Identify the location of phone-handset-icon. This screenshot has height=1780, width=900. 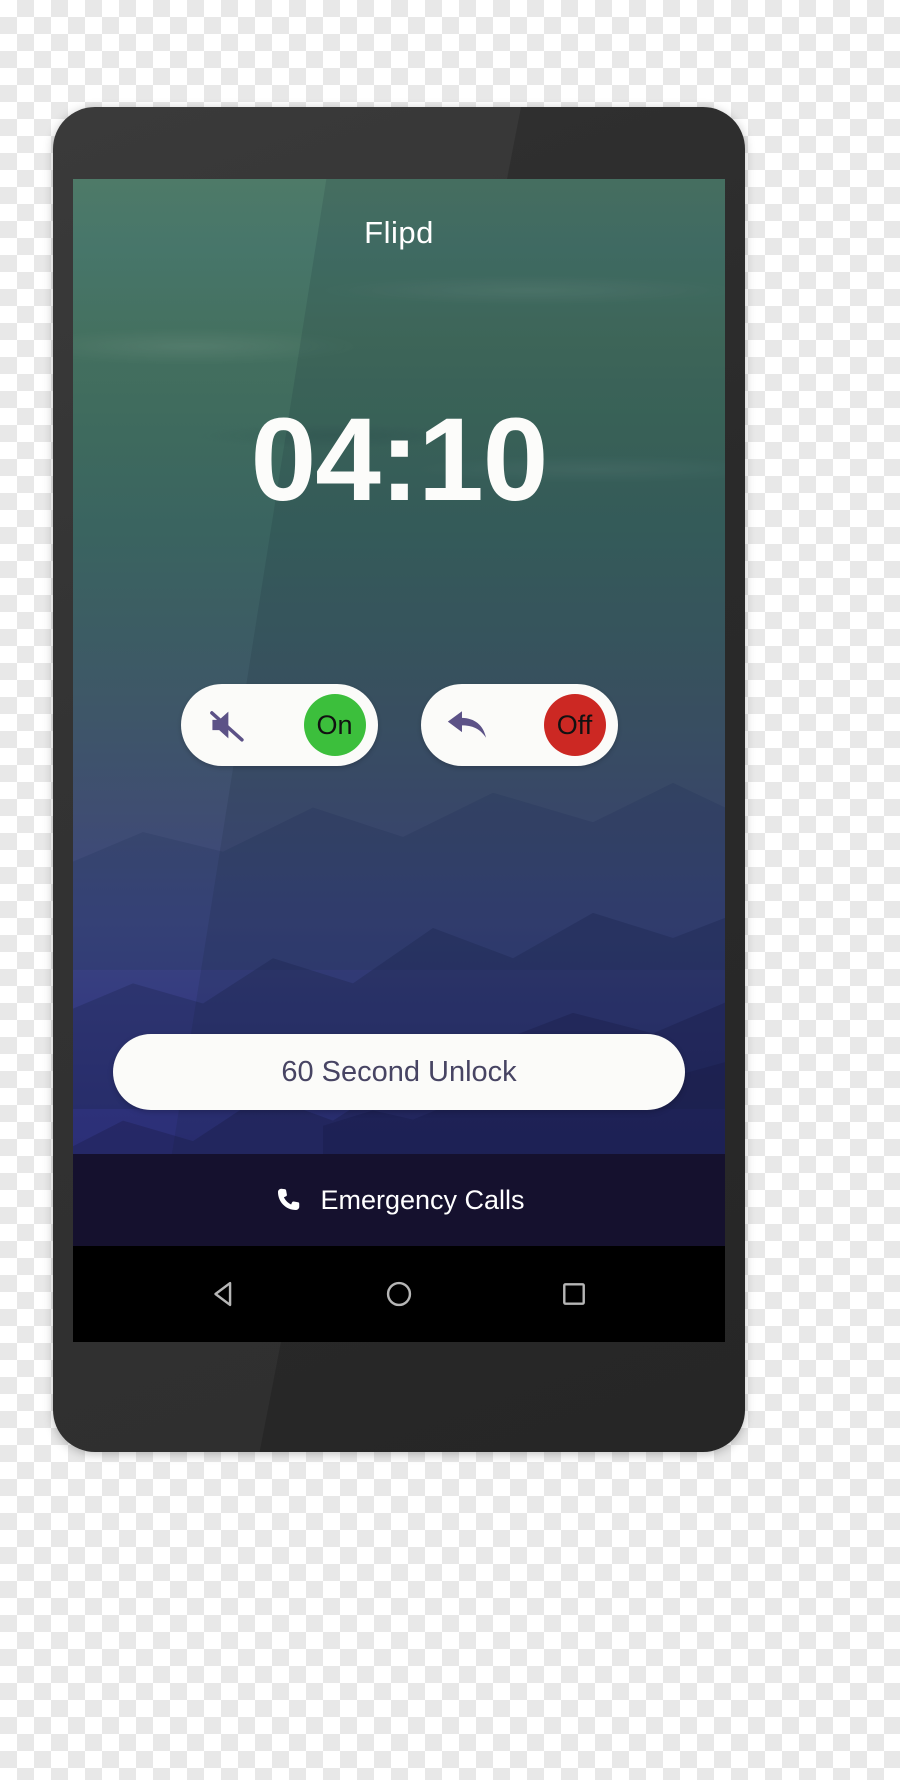
(288, 1200).